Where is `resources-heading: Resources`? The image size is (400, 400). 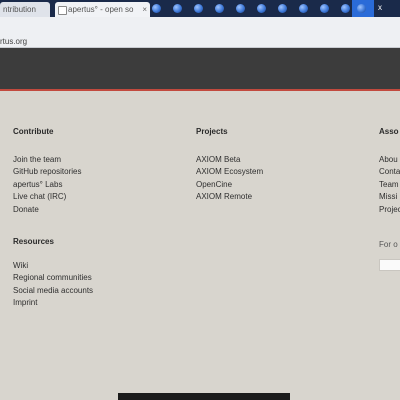 resources-heading: Resources is located at coordinates (33, 241).